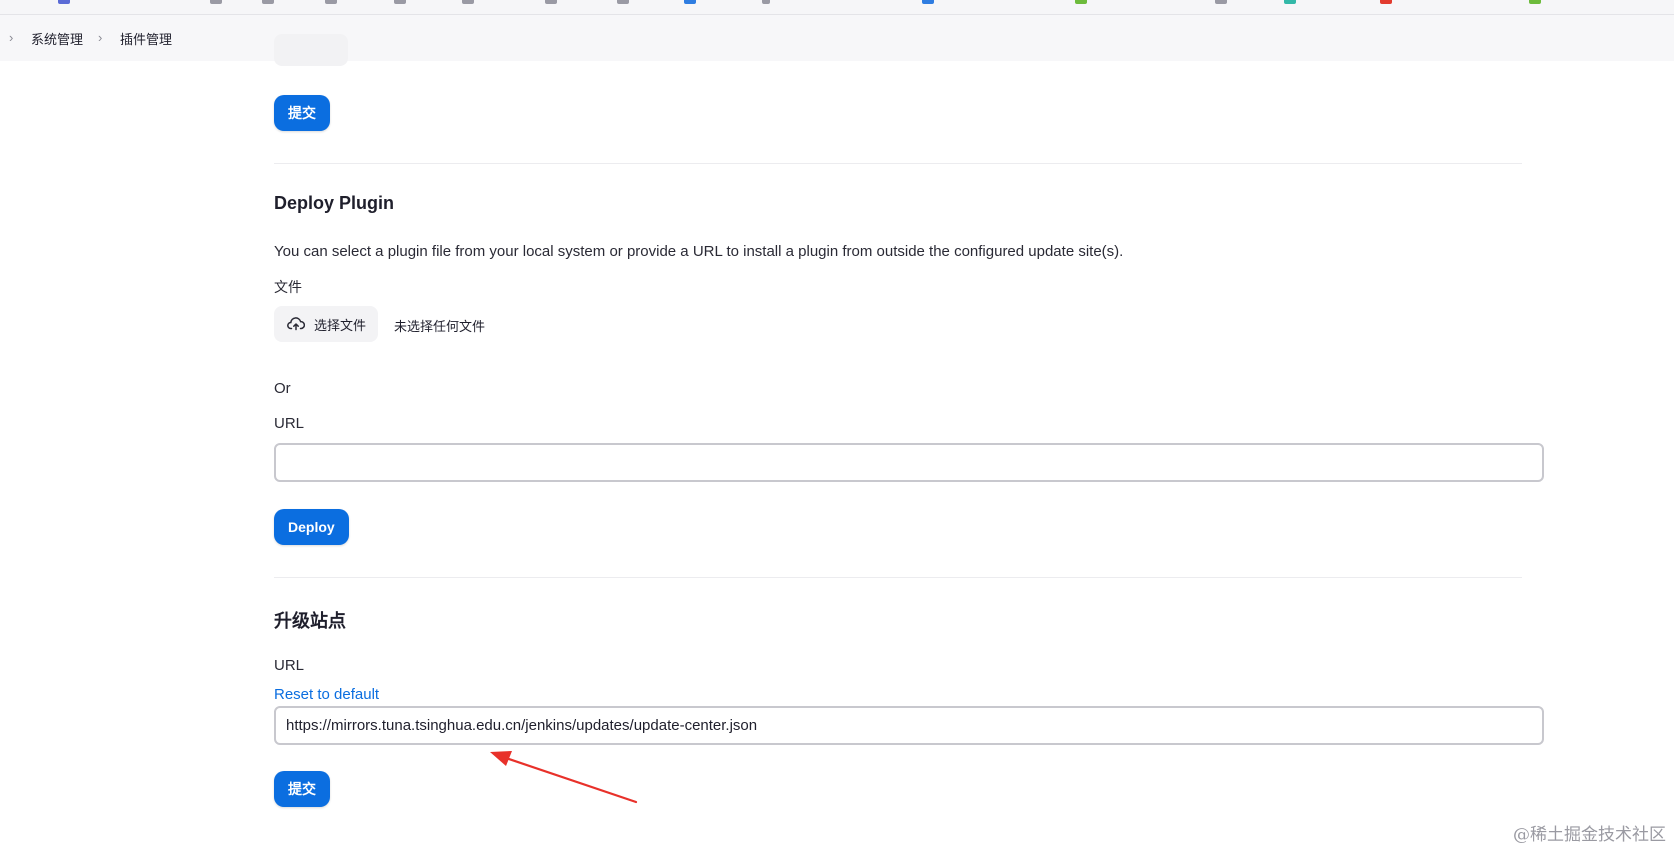 The image size is (1674, 849). I want to click on breadcrumb-item-system-management: 系统管理, so click(57, 38).